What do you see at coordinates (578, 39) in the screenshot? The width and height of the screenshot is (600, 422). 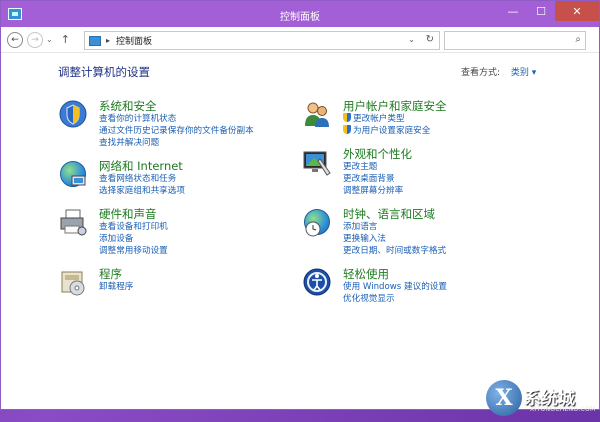 I see `search-icon: ⌕` at bounding box center [578, 39].